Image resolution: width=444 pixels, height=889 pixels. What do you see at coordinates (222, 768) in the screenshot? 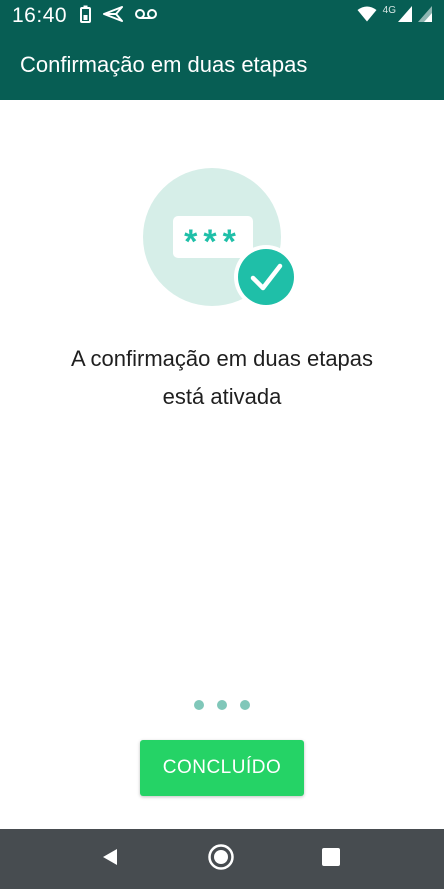
I see `done-button: CONCLUÍDO` at bounding box center [222, 768].